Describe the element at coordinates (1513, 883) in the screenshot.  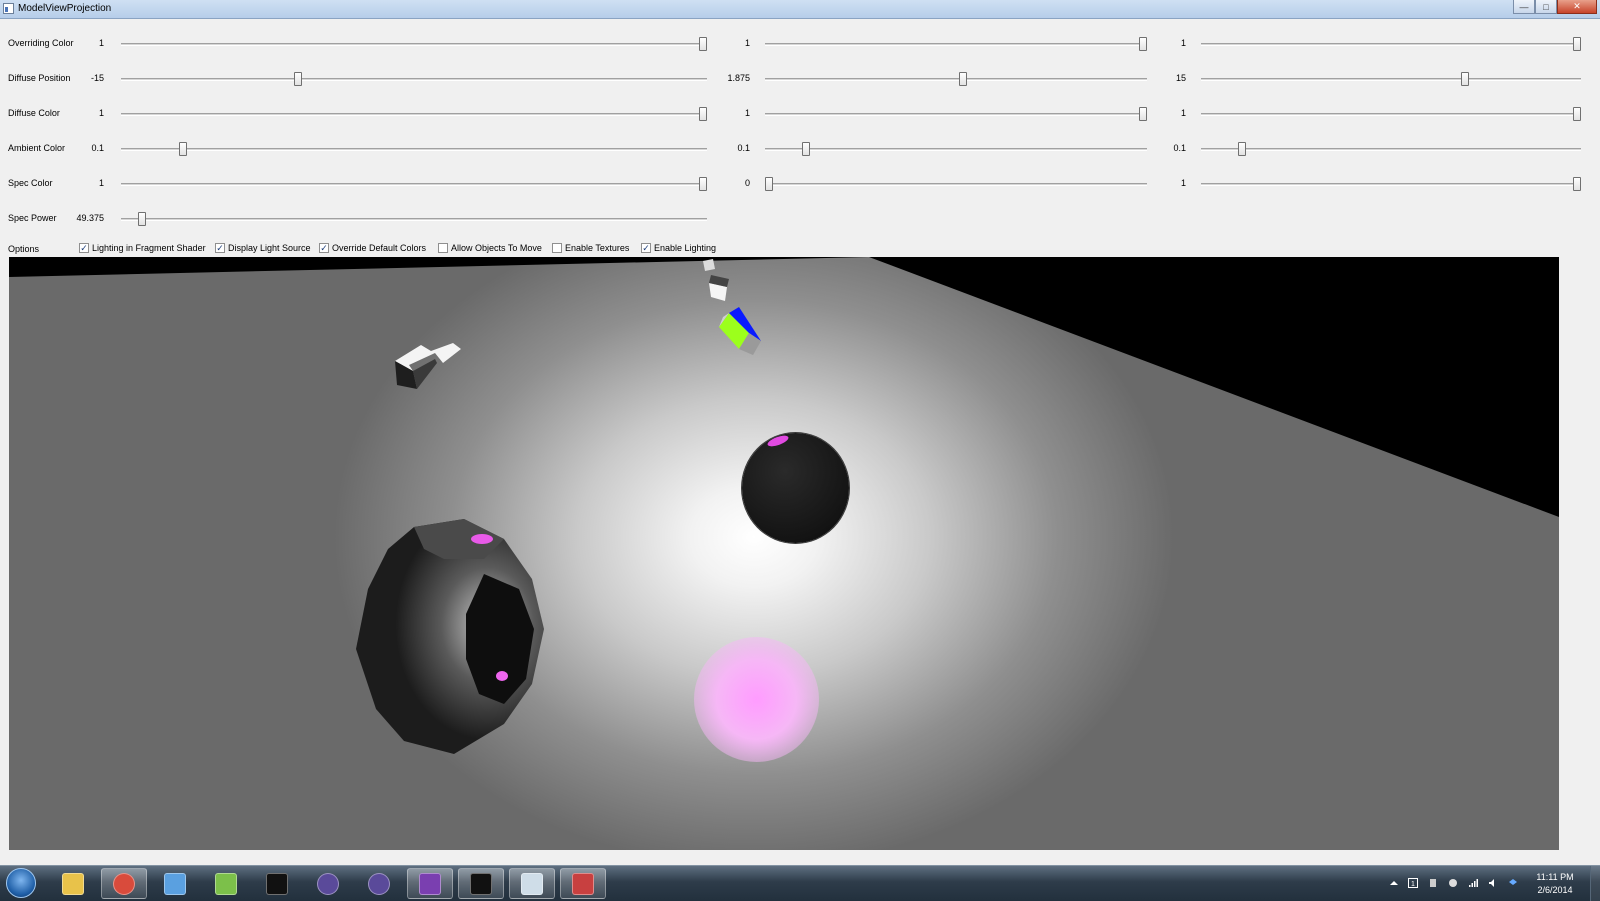
I see `dropbox-icon` at that location.